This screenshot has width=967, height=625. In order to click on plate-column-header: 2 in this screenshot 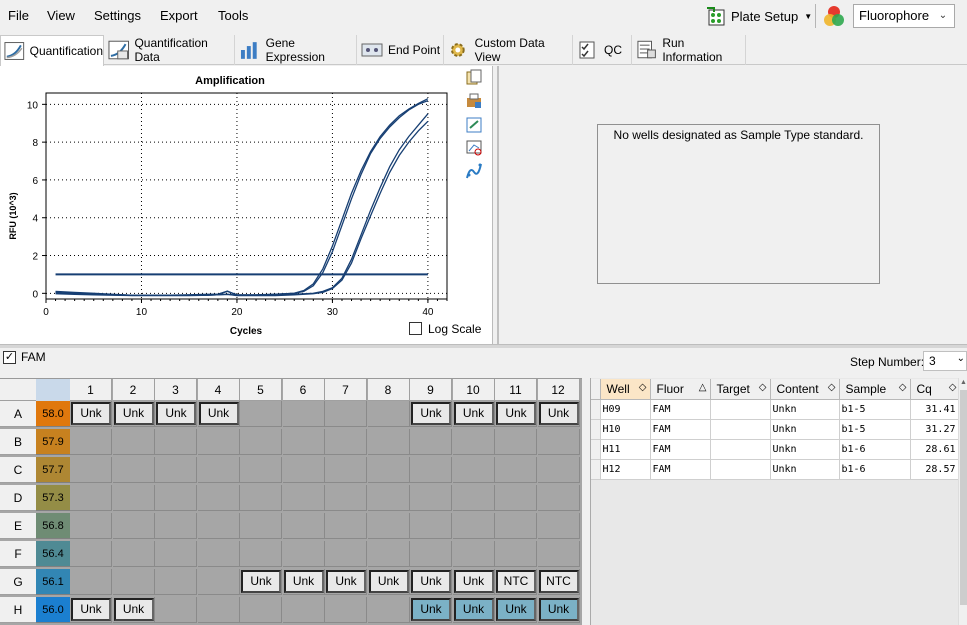, I will do `click(133, 390)`.